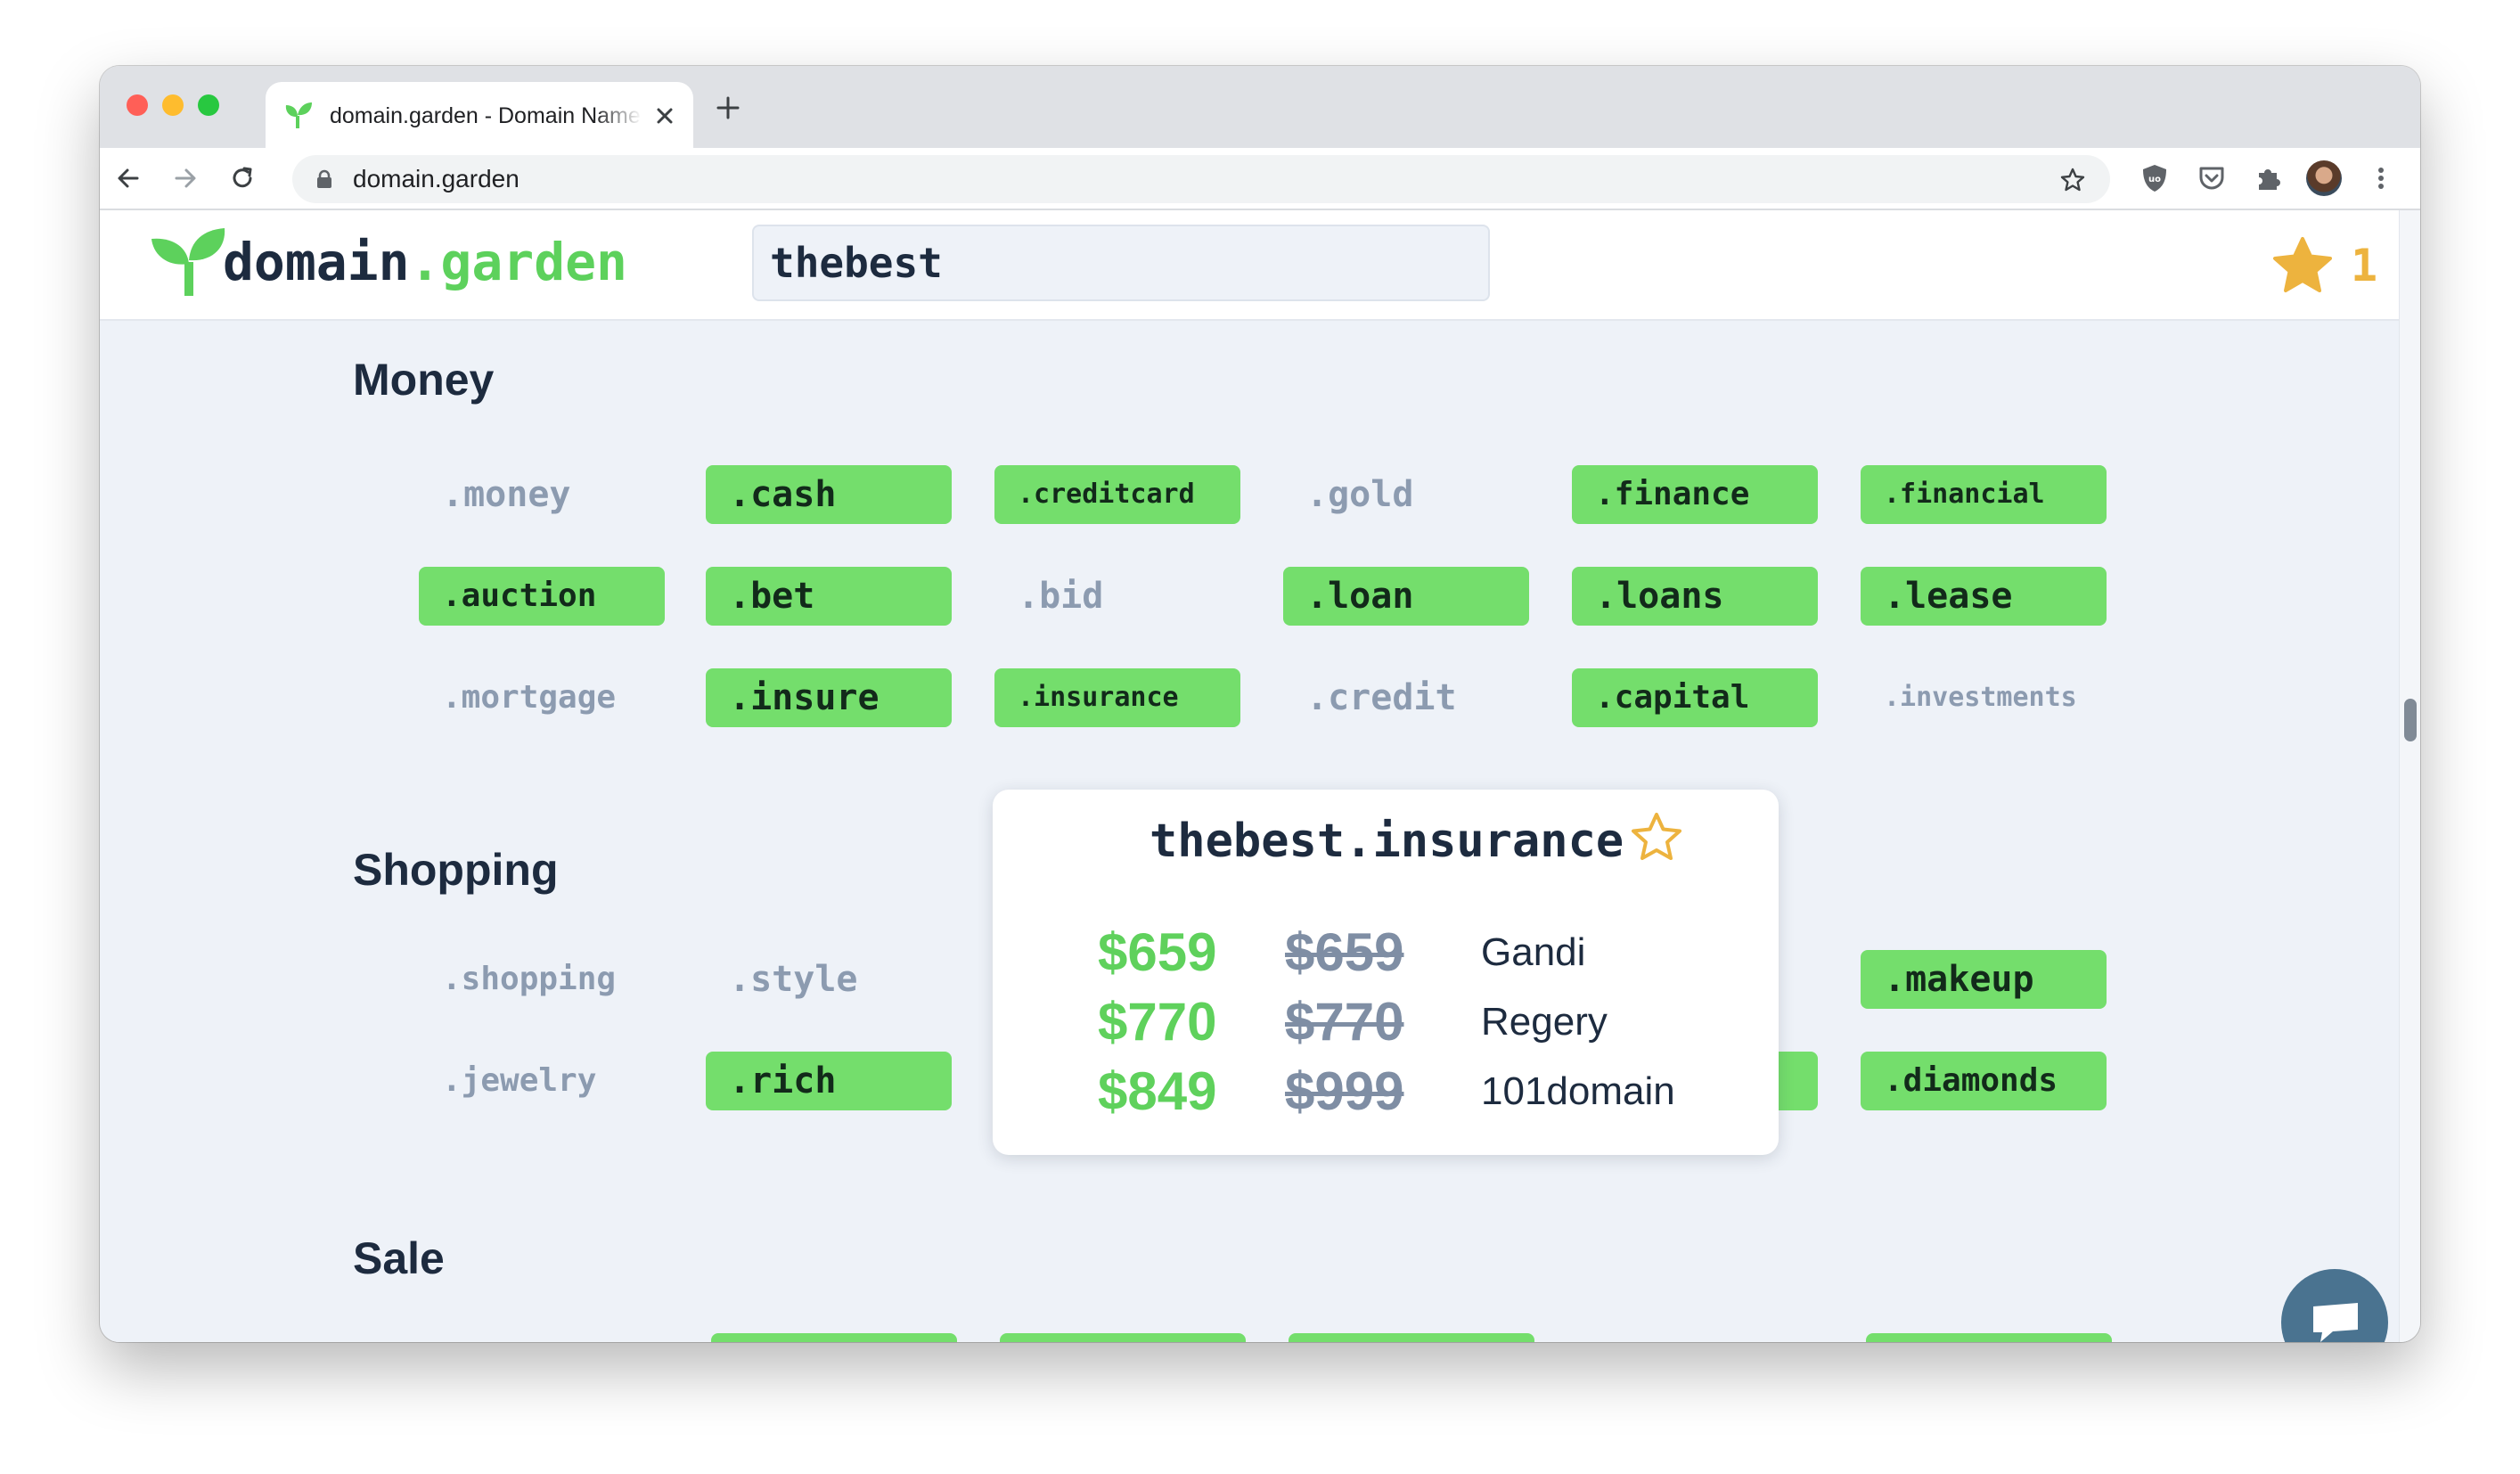  I want to click on minimize-window-button, so click(173, 105).